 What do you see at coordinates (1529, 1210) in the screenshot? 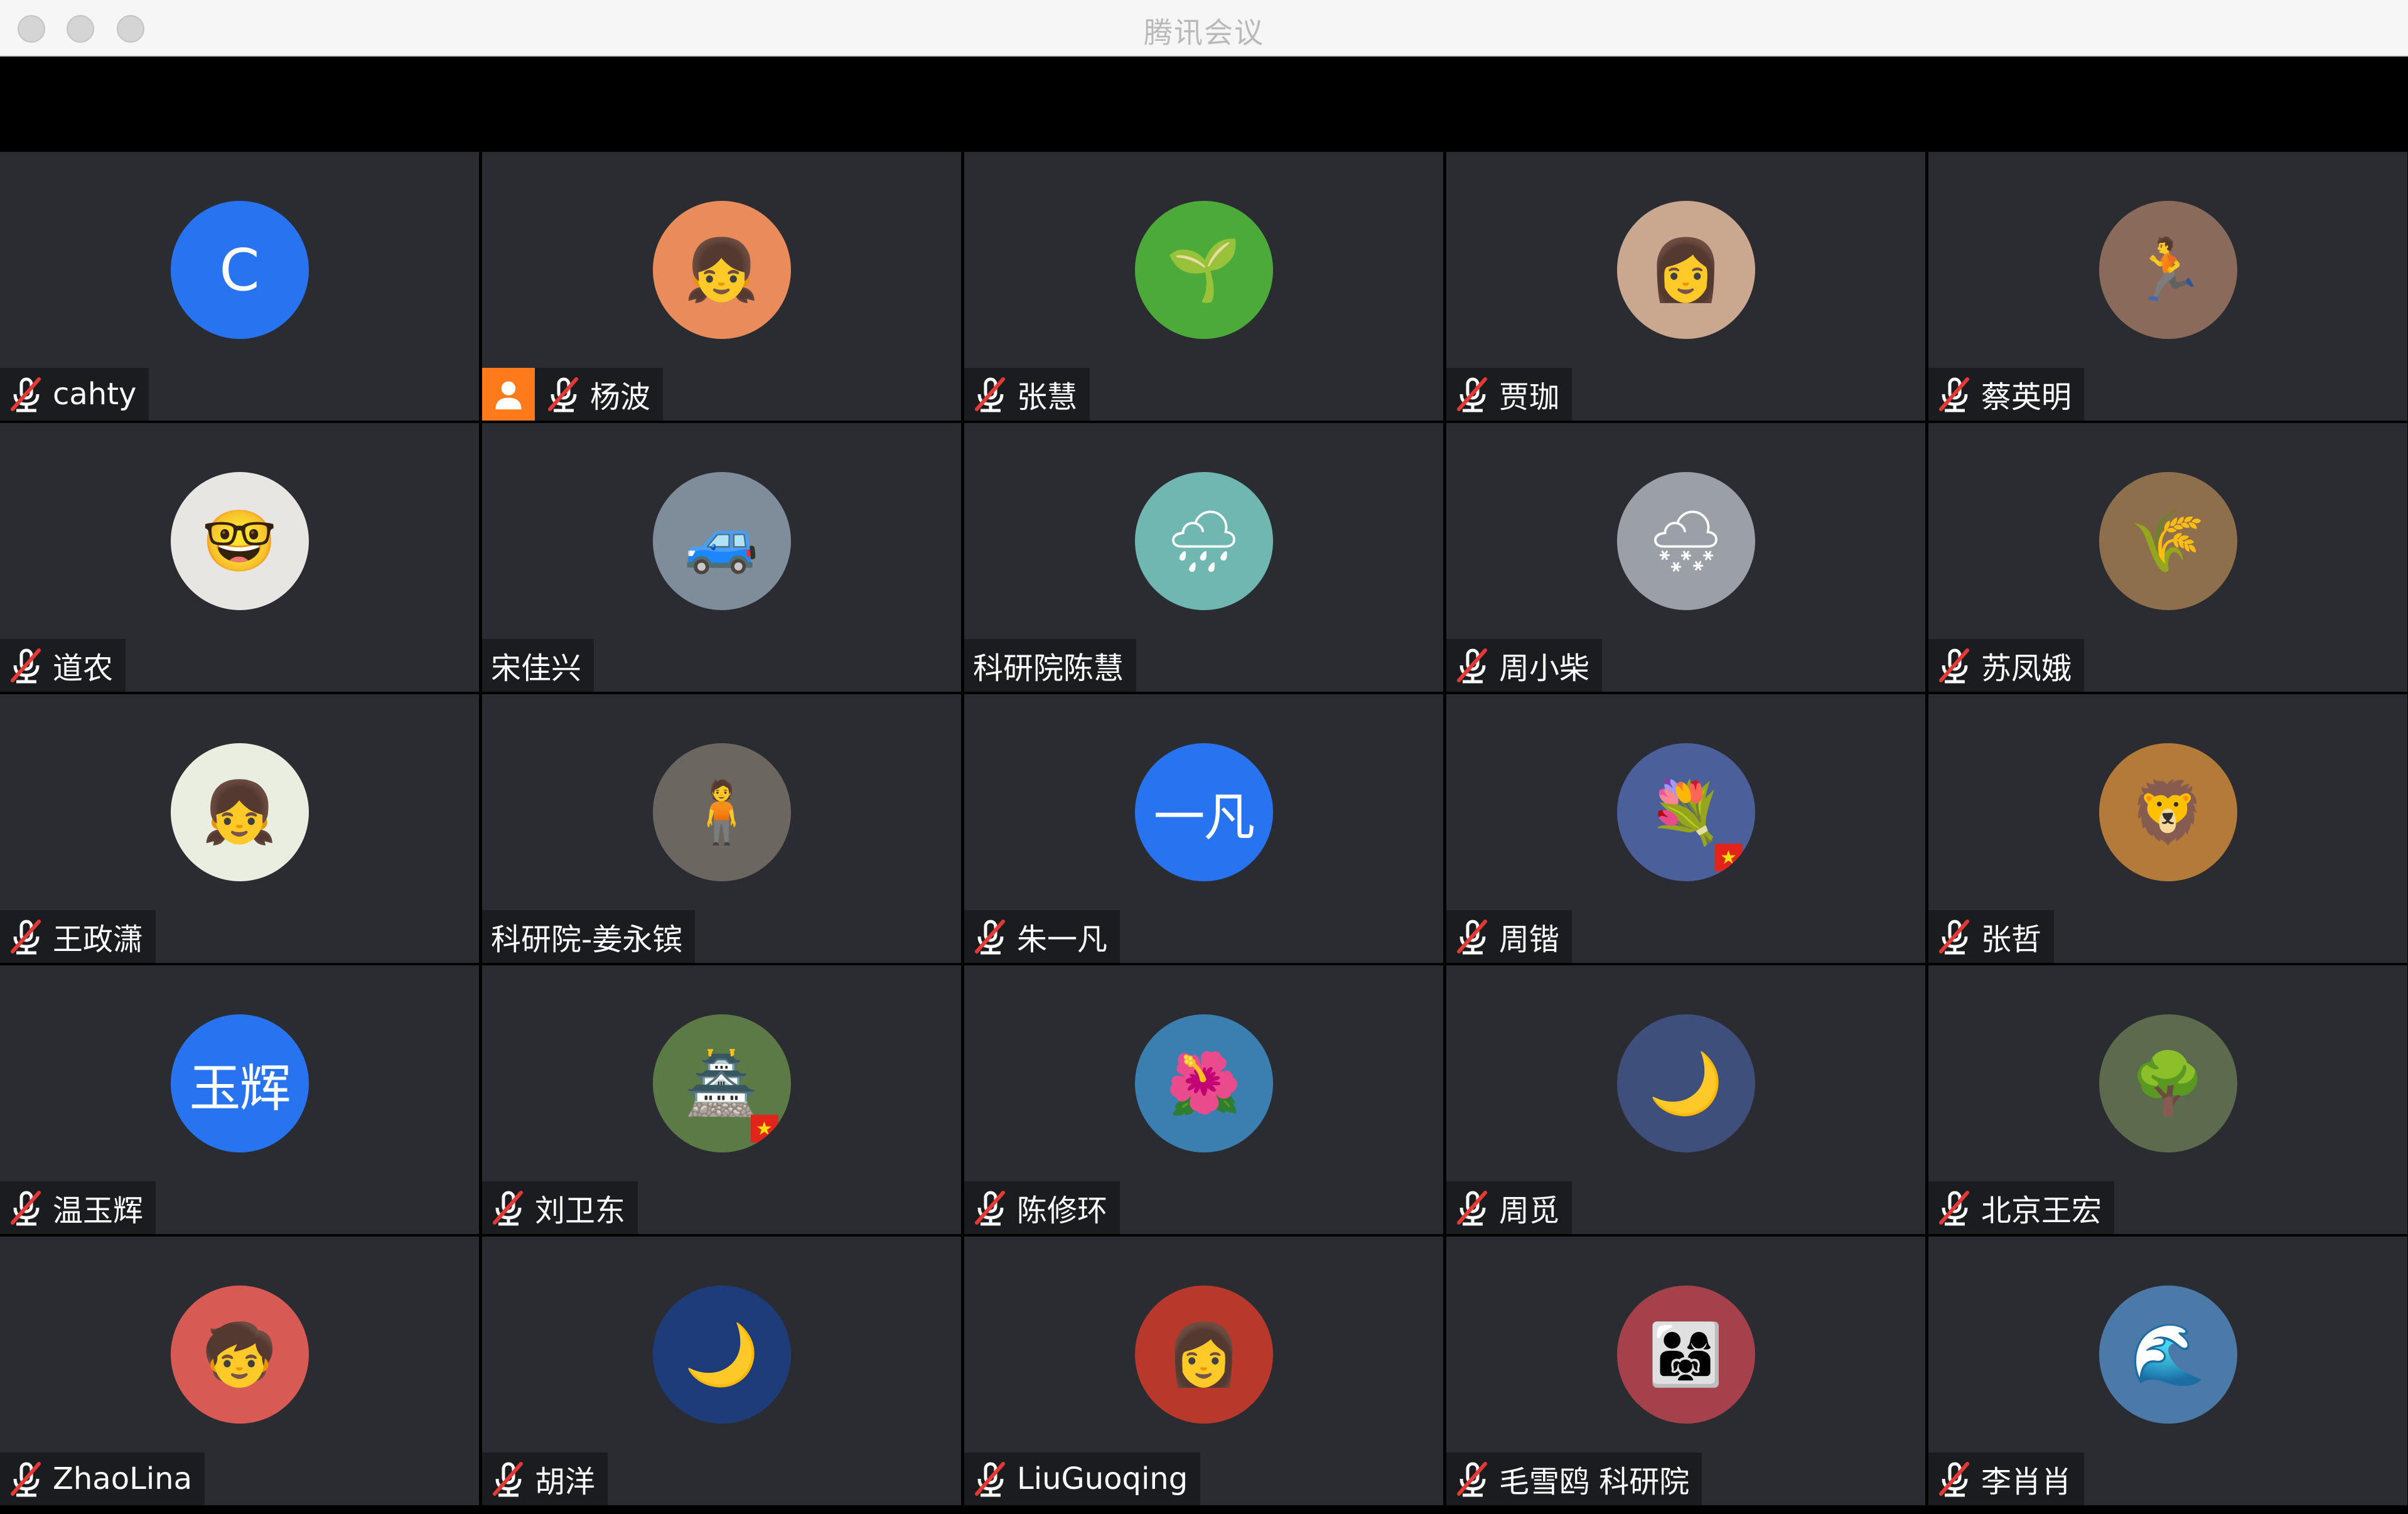
I see `participant-name: 周觅` at bounding box center [1529, 1210].